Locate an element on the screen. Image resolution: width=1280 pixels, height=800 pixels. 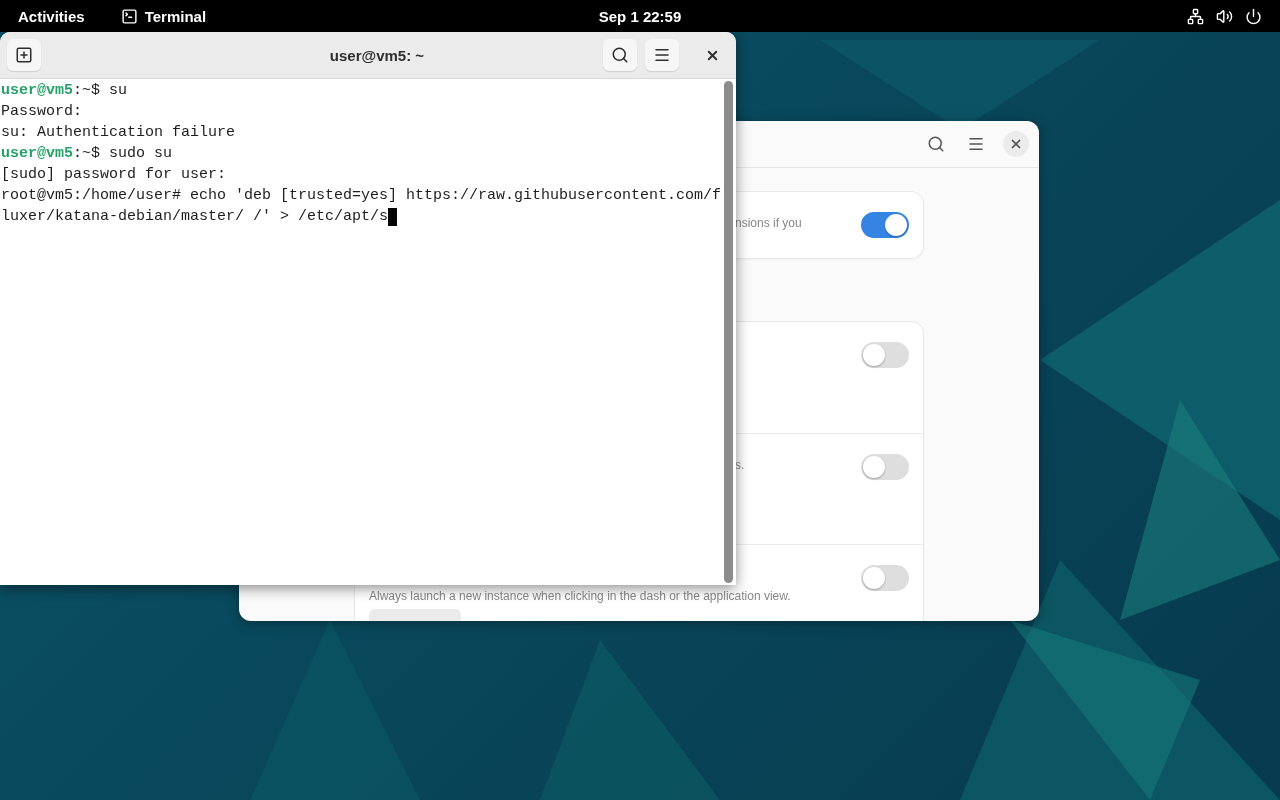
plus-icon is located at coordinates (24, 55).